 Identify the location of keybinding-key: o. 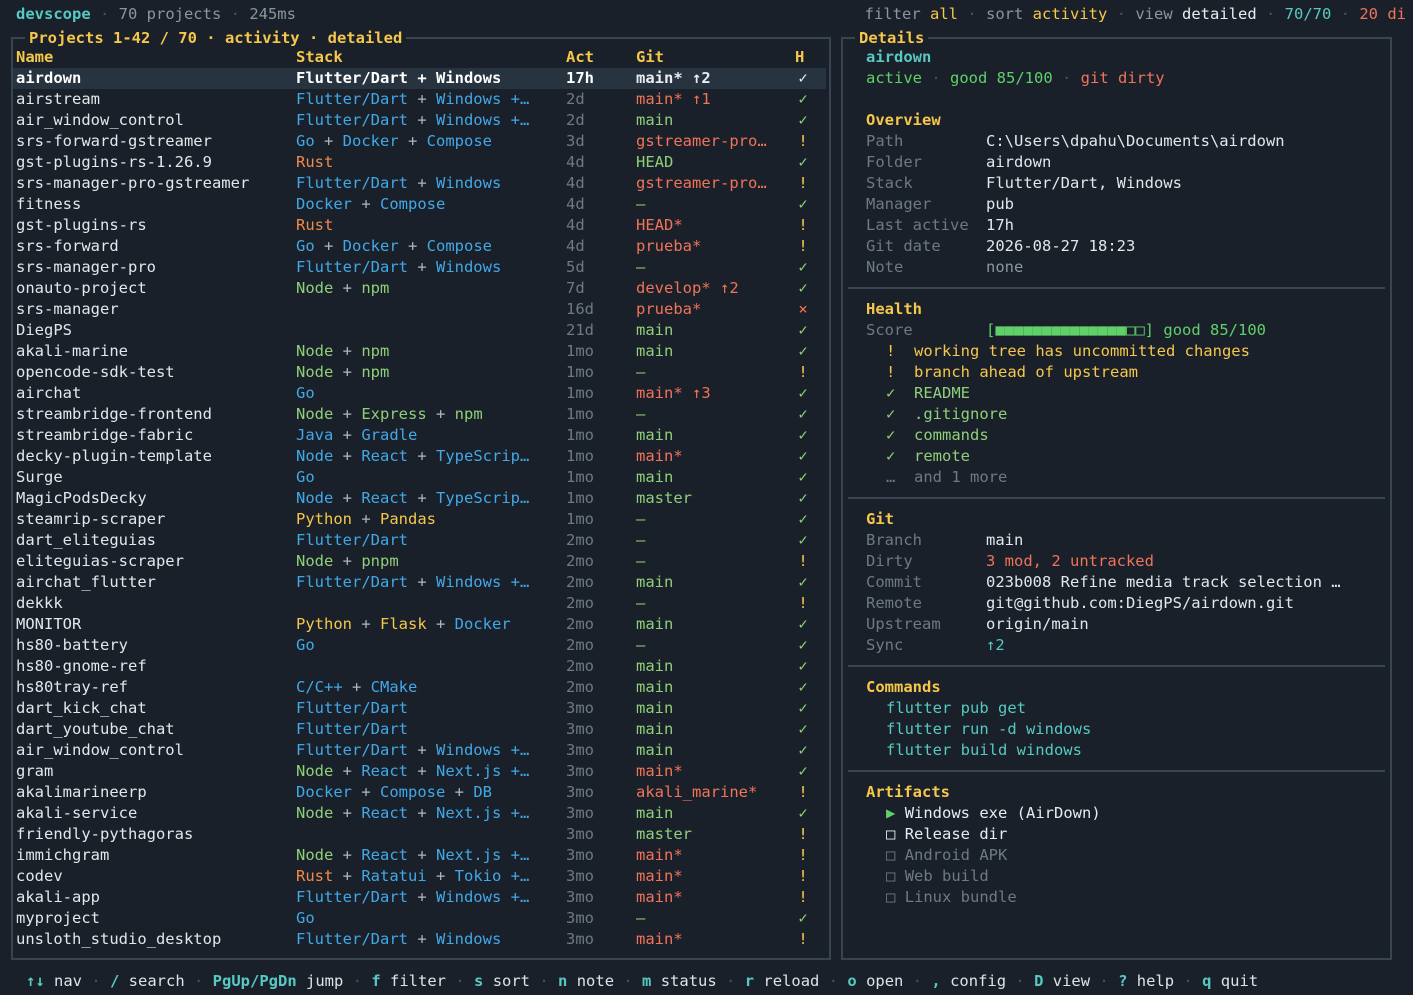
(851, 981).